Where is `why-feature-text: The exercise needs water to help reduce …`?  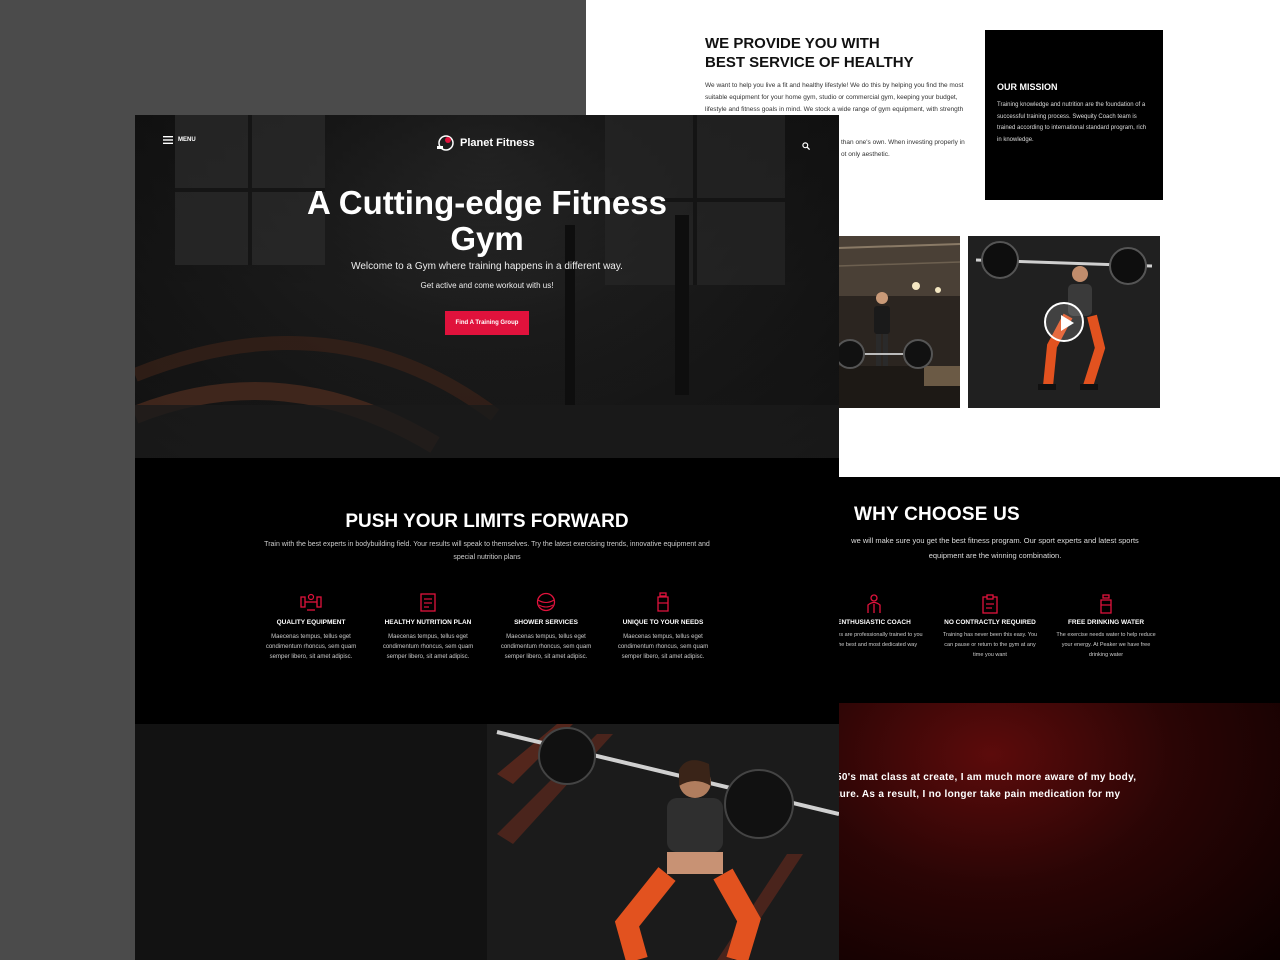
why-feature-text: The exercise needs water to help reduce … is located at coordinates (1106, 645).